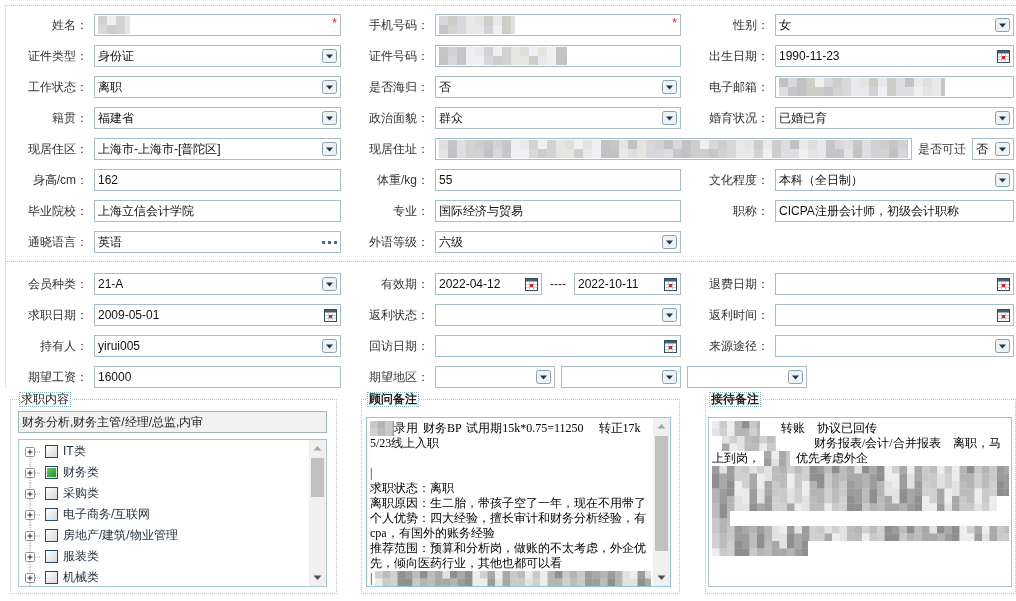  What do you see at coordinates (398, 242) in the screenshot?
I see `field-label: 外语等级：` at bounding box center [398, 242].